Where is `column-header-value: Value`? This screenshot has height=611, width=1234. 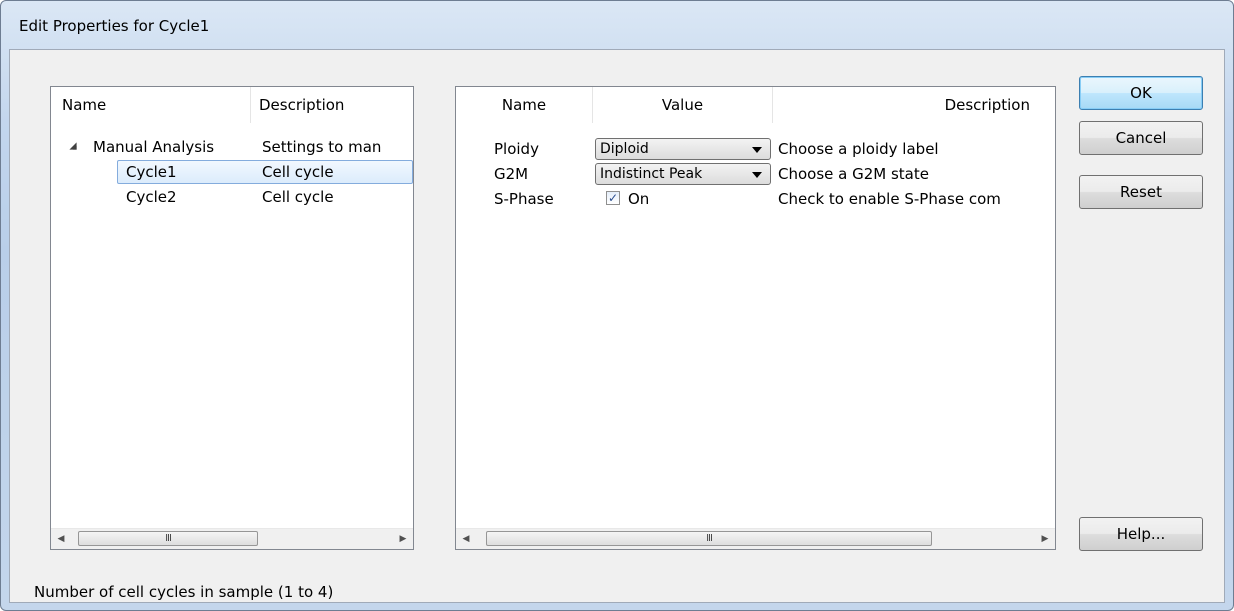 column-header-value: Value is located at coordinates (683, 105).